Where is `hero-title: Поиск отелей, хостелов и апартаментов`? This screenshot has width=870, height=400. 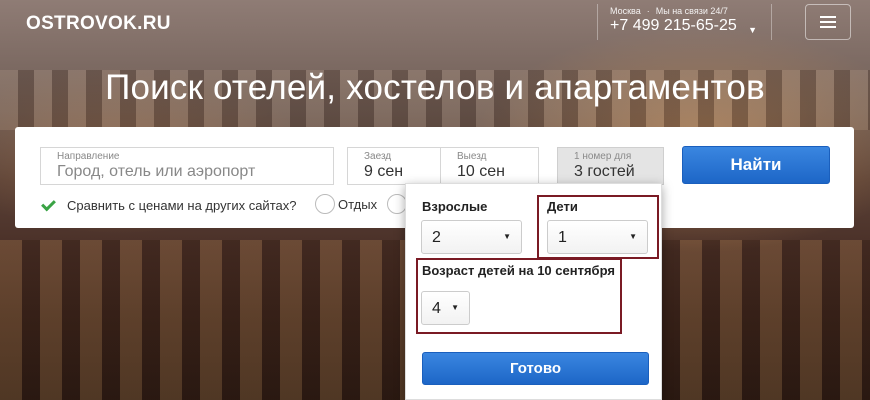 hero-title: Поиск отелей, хостелов и апартаментов is located at coordinates (435, 87).